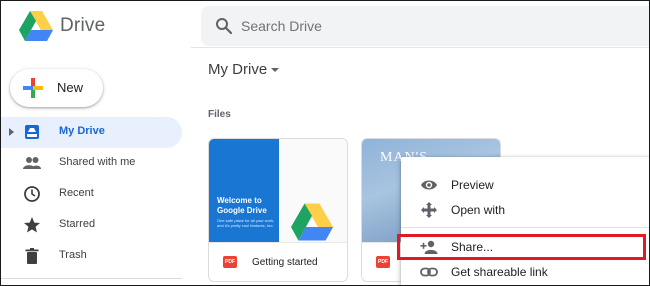  Describe the element at coordinates (77, 224) in the screenshot. I see `sidebar-item-label: Starred` at that location.